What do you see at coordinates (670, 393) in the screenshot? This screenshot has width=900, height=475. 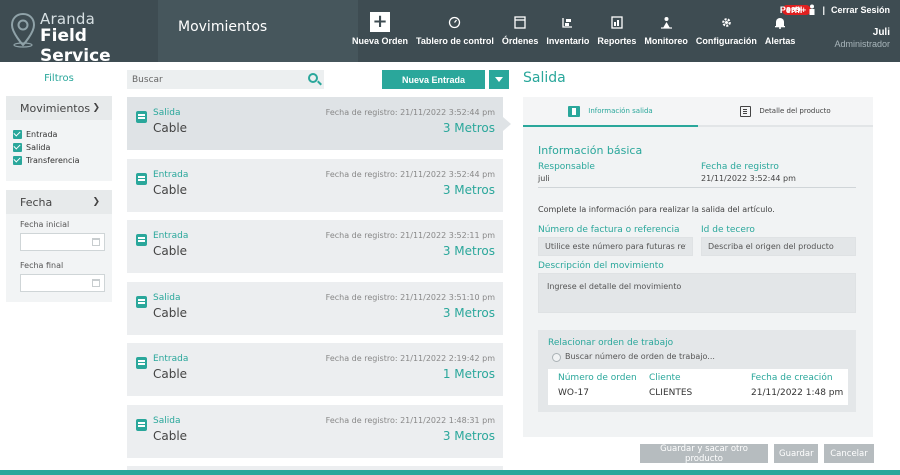 I see `table-cell: CLIENTES` at bounding box center [670, 393].